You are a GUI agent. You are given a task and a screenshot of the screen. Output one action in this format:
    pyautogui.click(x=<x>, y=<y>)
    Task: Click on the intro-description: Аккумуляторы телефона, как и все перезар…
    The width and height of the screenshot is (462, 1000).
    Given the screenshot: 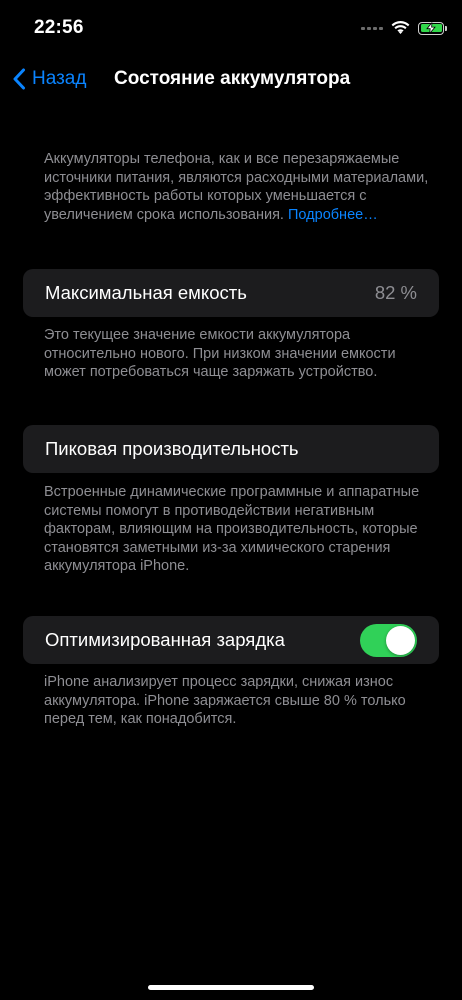 What is the action you would take?
    pyautogui.click(x=236, y=187)
    